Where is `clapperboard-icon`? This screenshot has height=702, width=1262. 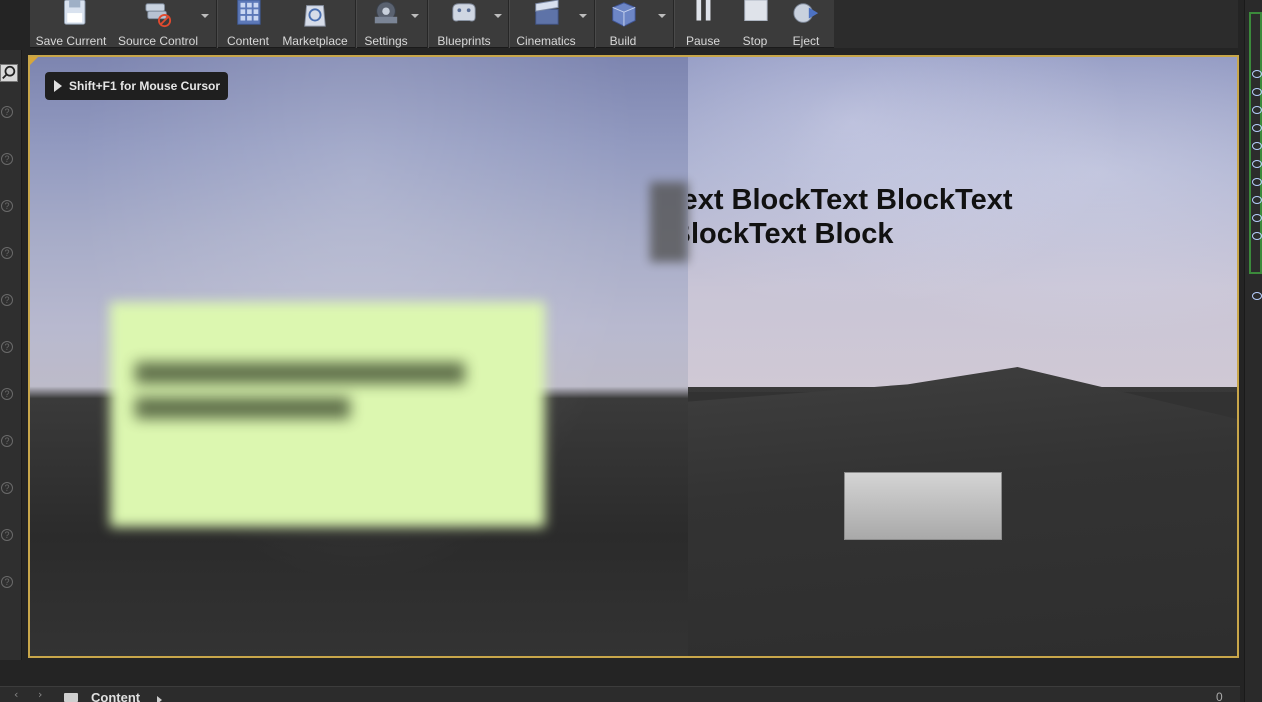 clapperboard-icon is located at coordinates (547, 12).